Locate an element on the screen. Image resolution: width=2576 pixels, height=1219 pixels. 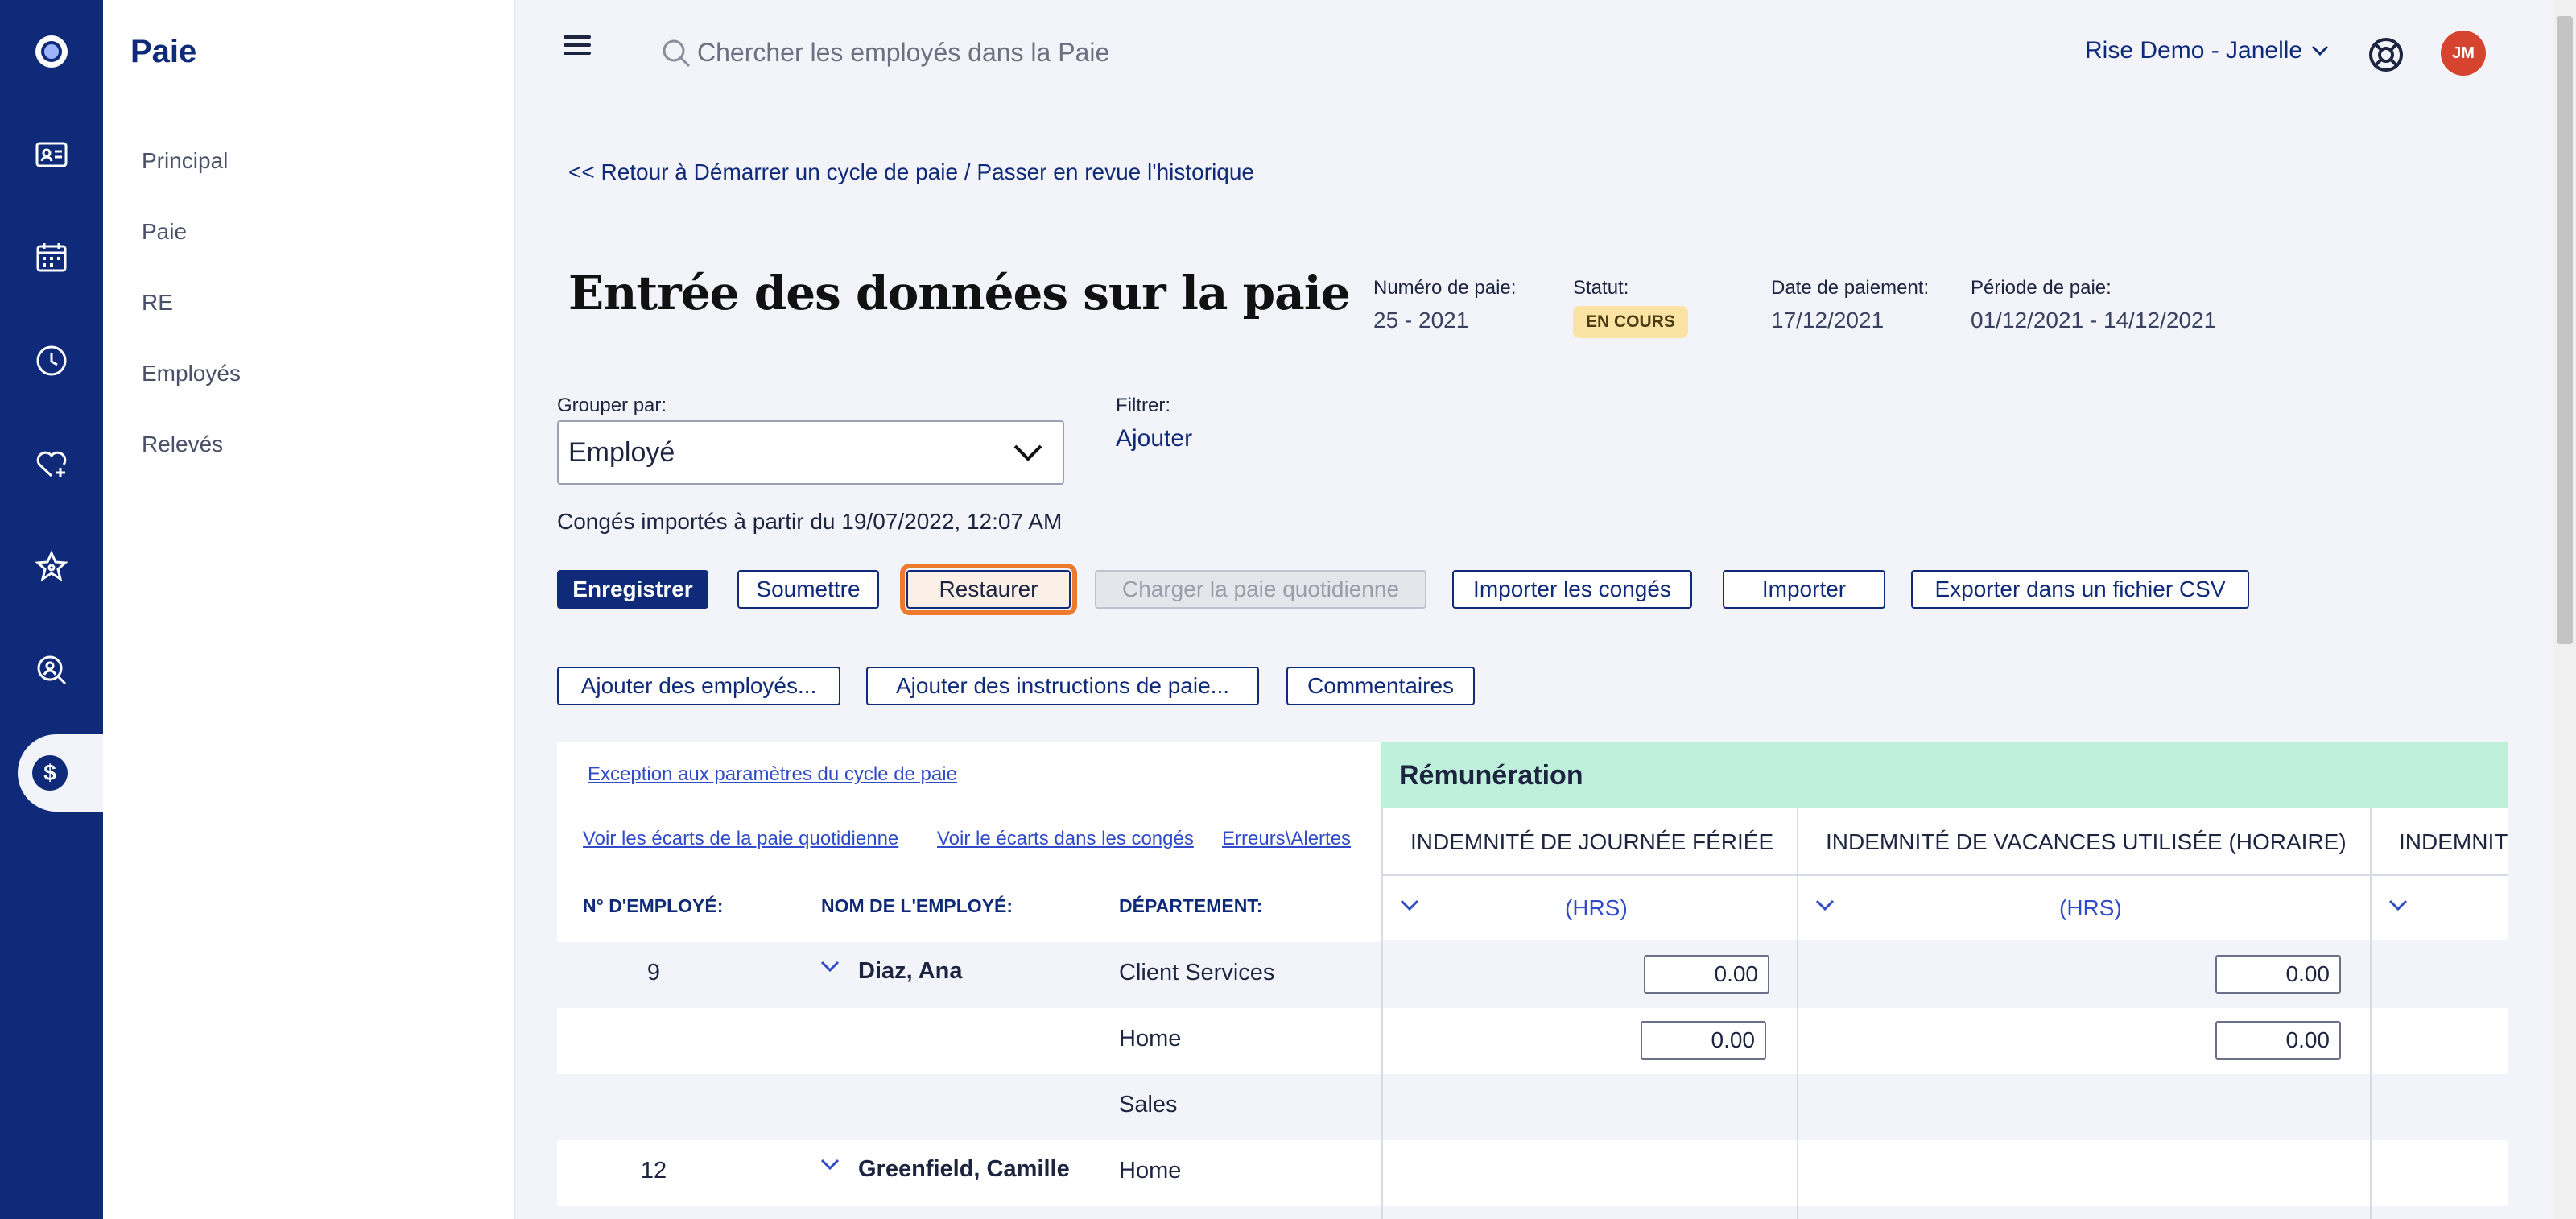
search-person-icon is located at coordinates (51, 670).